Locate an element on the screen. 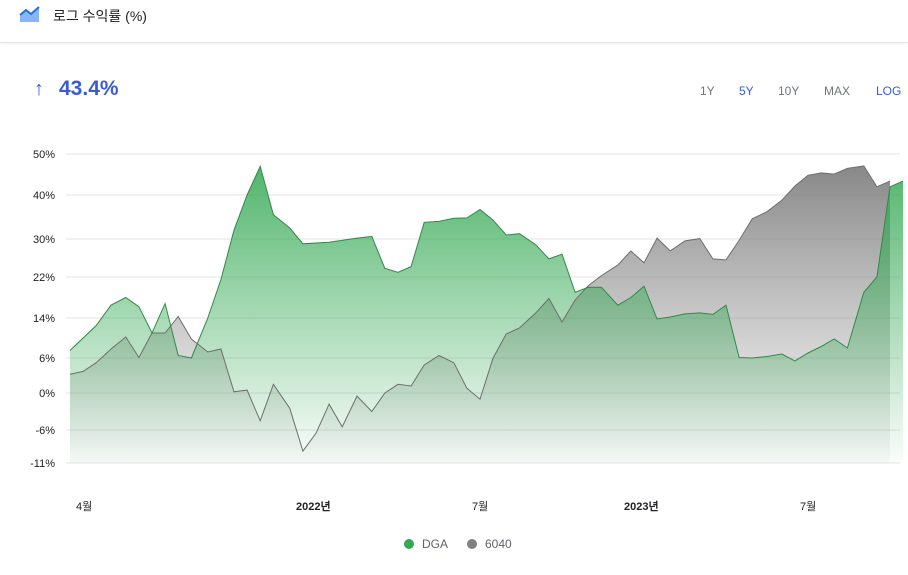 The height and width of the screenshot is (575, 908). y-tick-label: 14% is located at coordinates (44, 319).